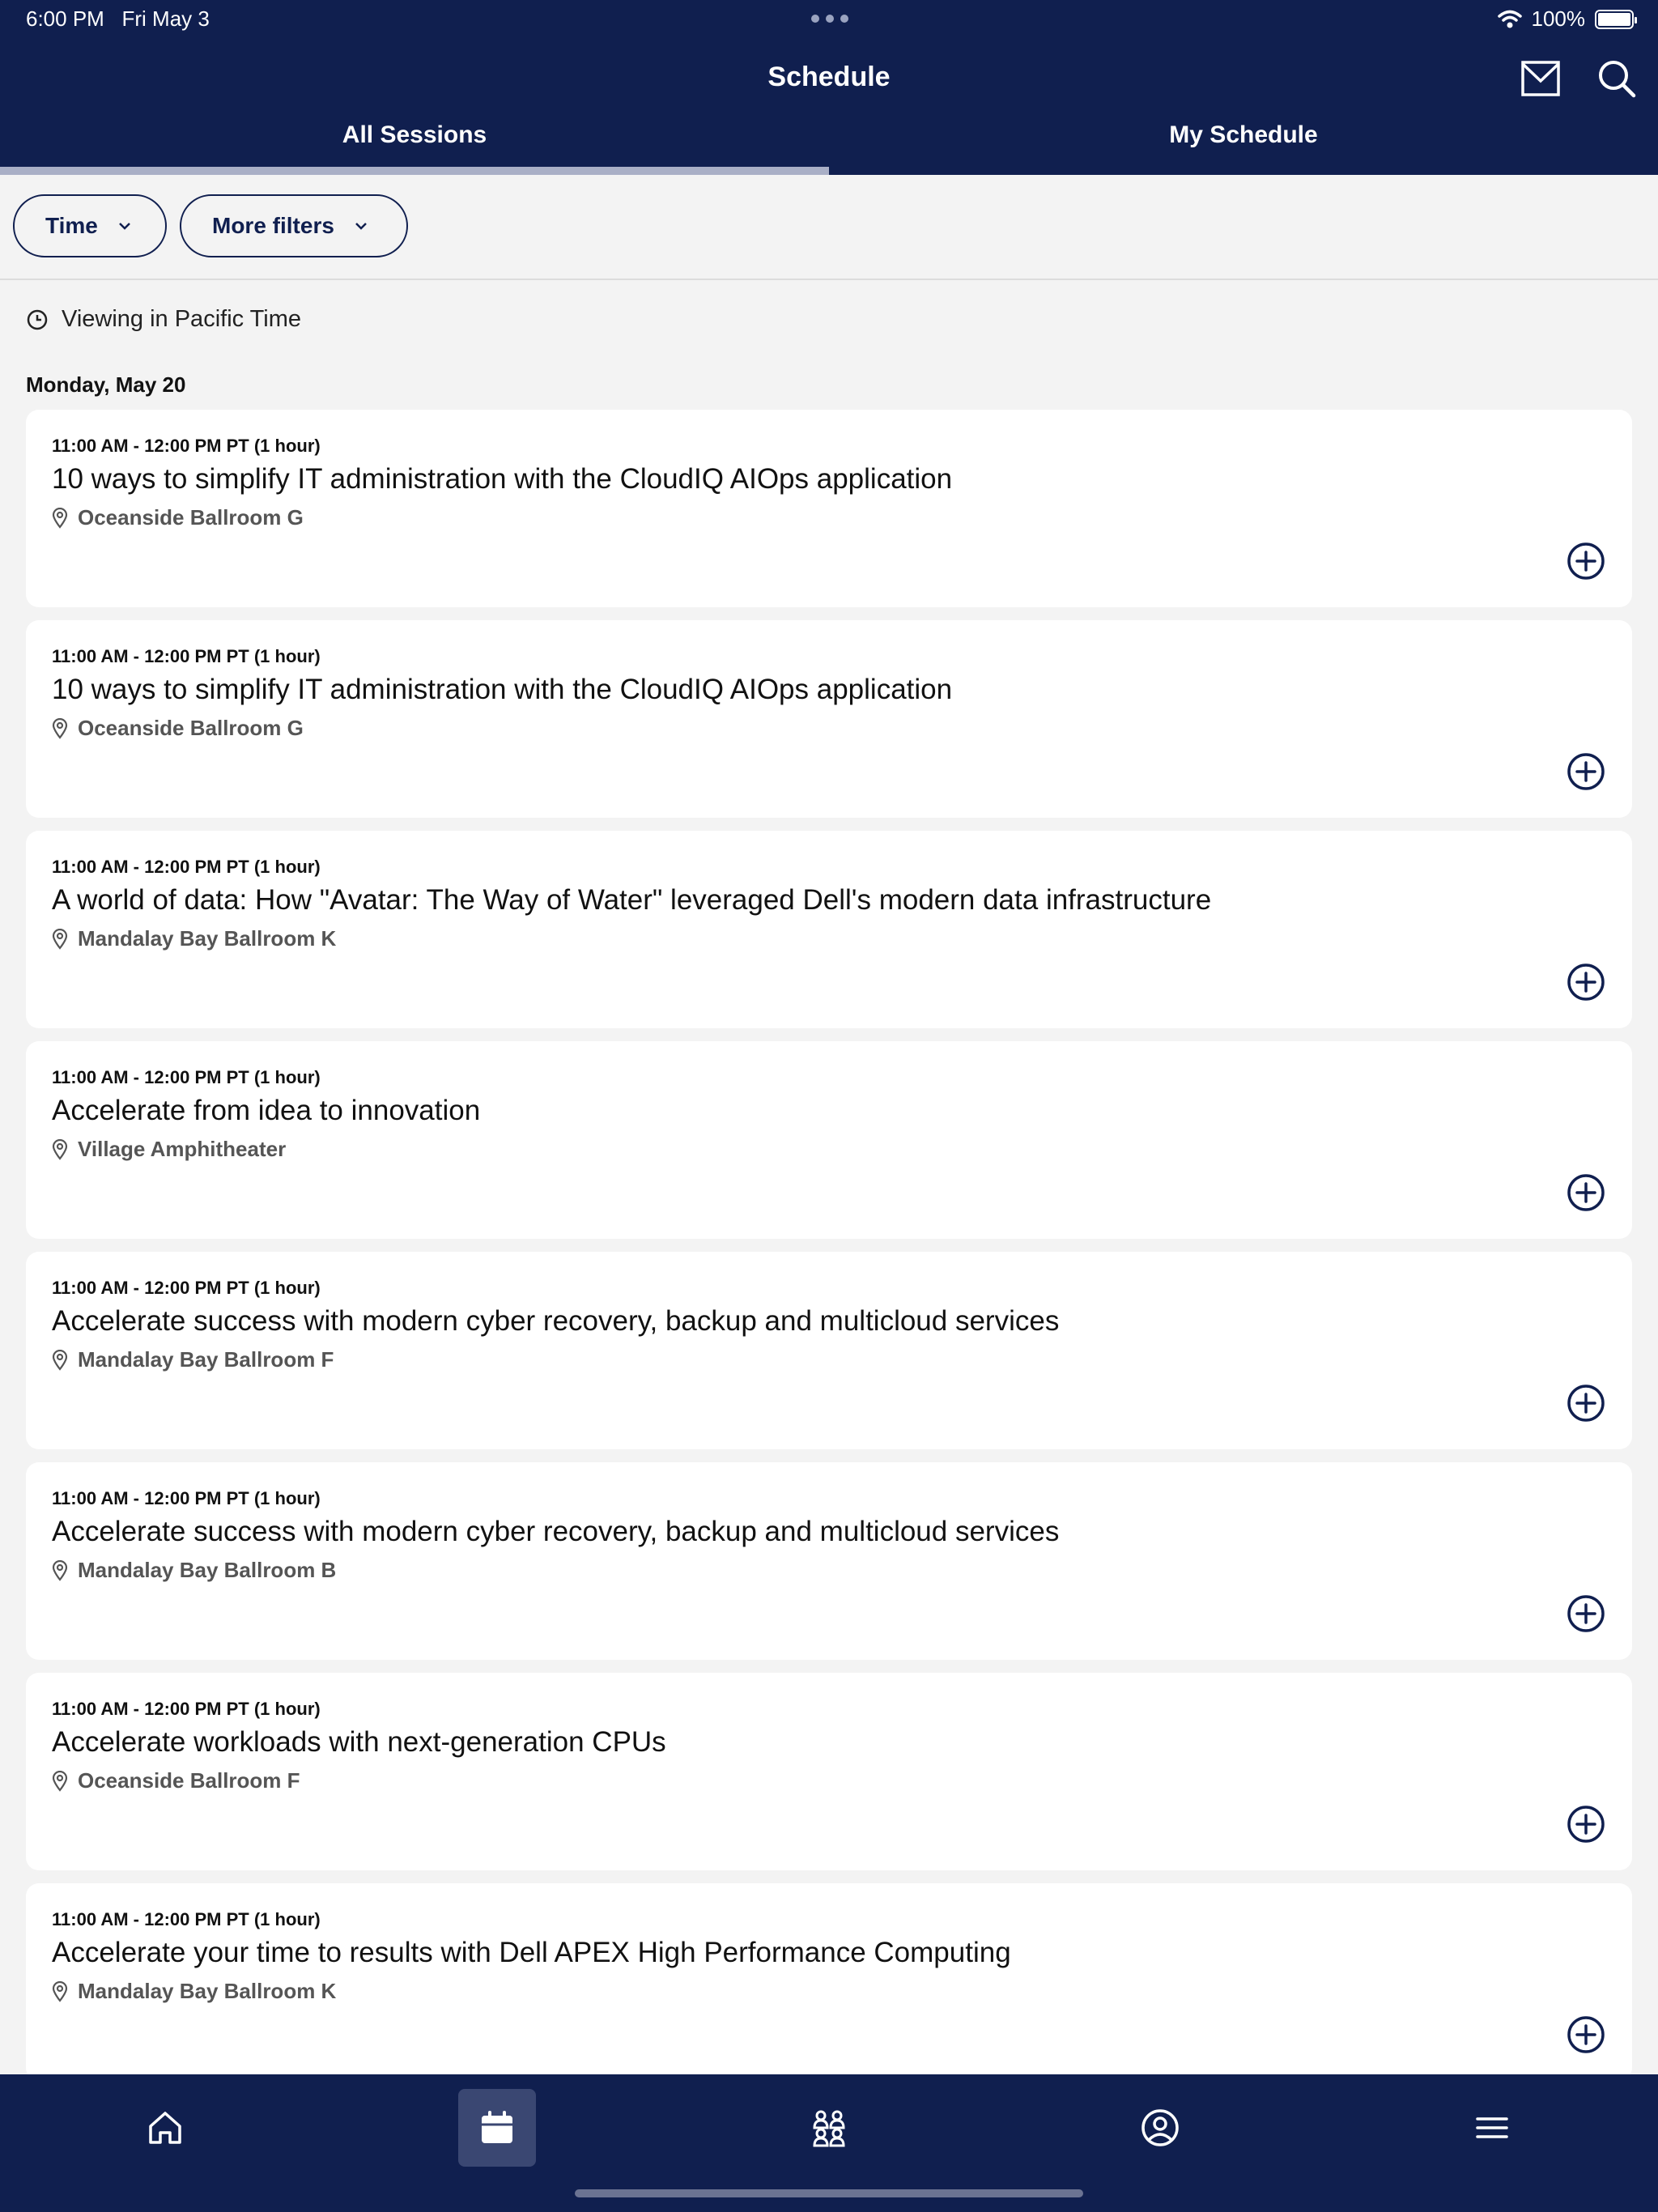  I want to click on session-location: Oceanside Ballroom F, so click(176, 1780).